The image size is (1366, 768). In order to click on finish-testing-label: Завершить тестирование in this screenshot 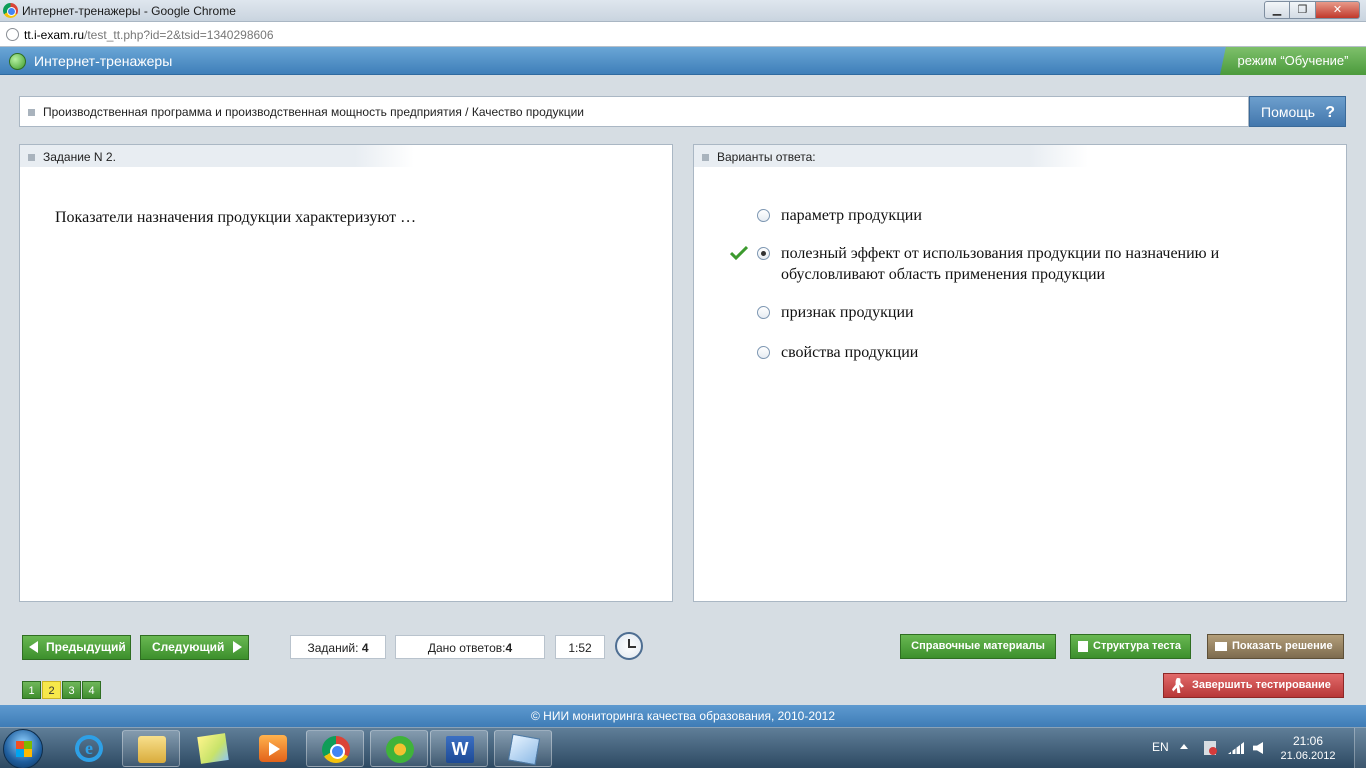, I will do `click(1261, 685)`.